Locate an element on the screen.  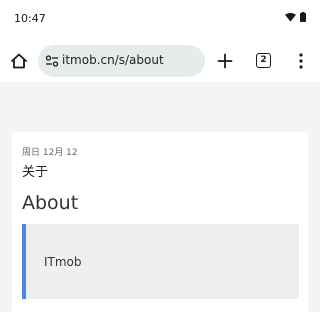
wifi-icon is located at coordinates (290, 17).